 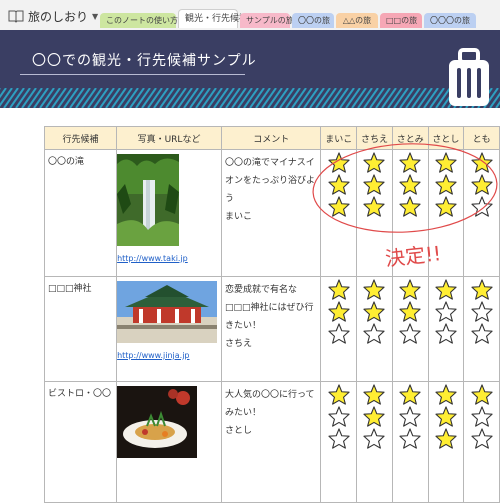 What do you see at coordinates (269, 317) in the screenshot?
I see `comment-text: 恋愛成就で有名な□□□神社にはぜひ行きたい！ さちえ` at bounding box center [269, 317].